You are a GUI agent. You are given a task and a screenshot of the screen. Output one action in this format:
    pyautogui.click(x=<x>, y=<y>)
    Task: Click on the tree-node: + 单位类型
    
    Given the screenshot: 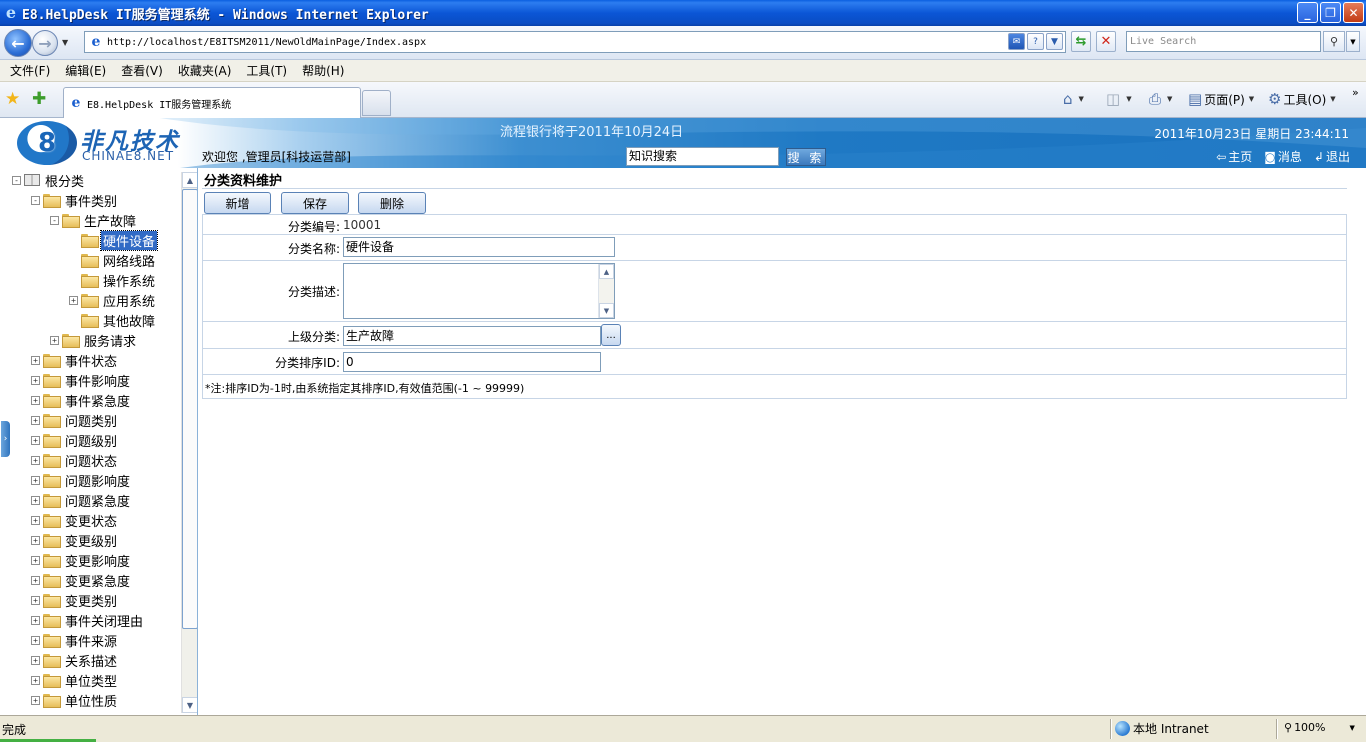 What is the action you would take?
    pyautogui.click(x=75, y=680)
    